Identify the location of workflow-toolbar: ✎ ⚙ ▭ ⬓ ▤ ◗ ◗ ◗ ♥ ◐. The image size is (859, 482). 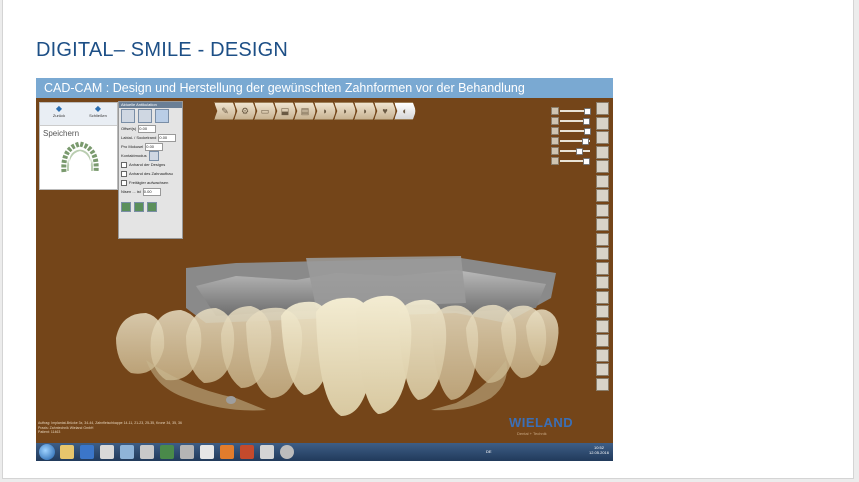
(315, 111).